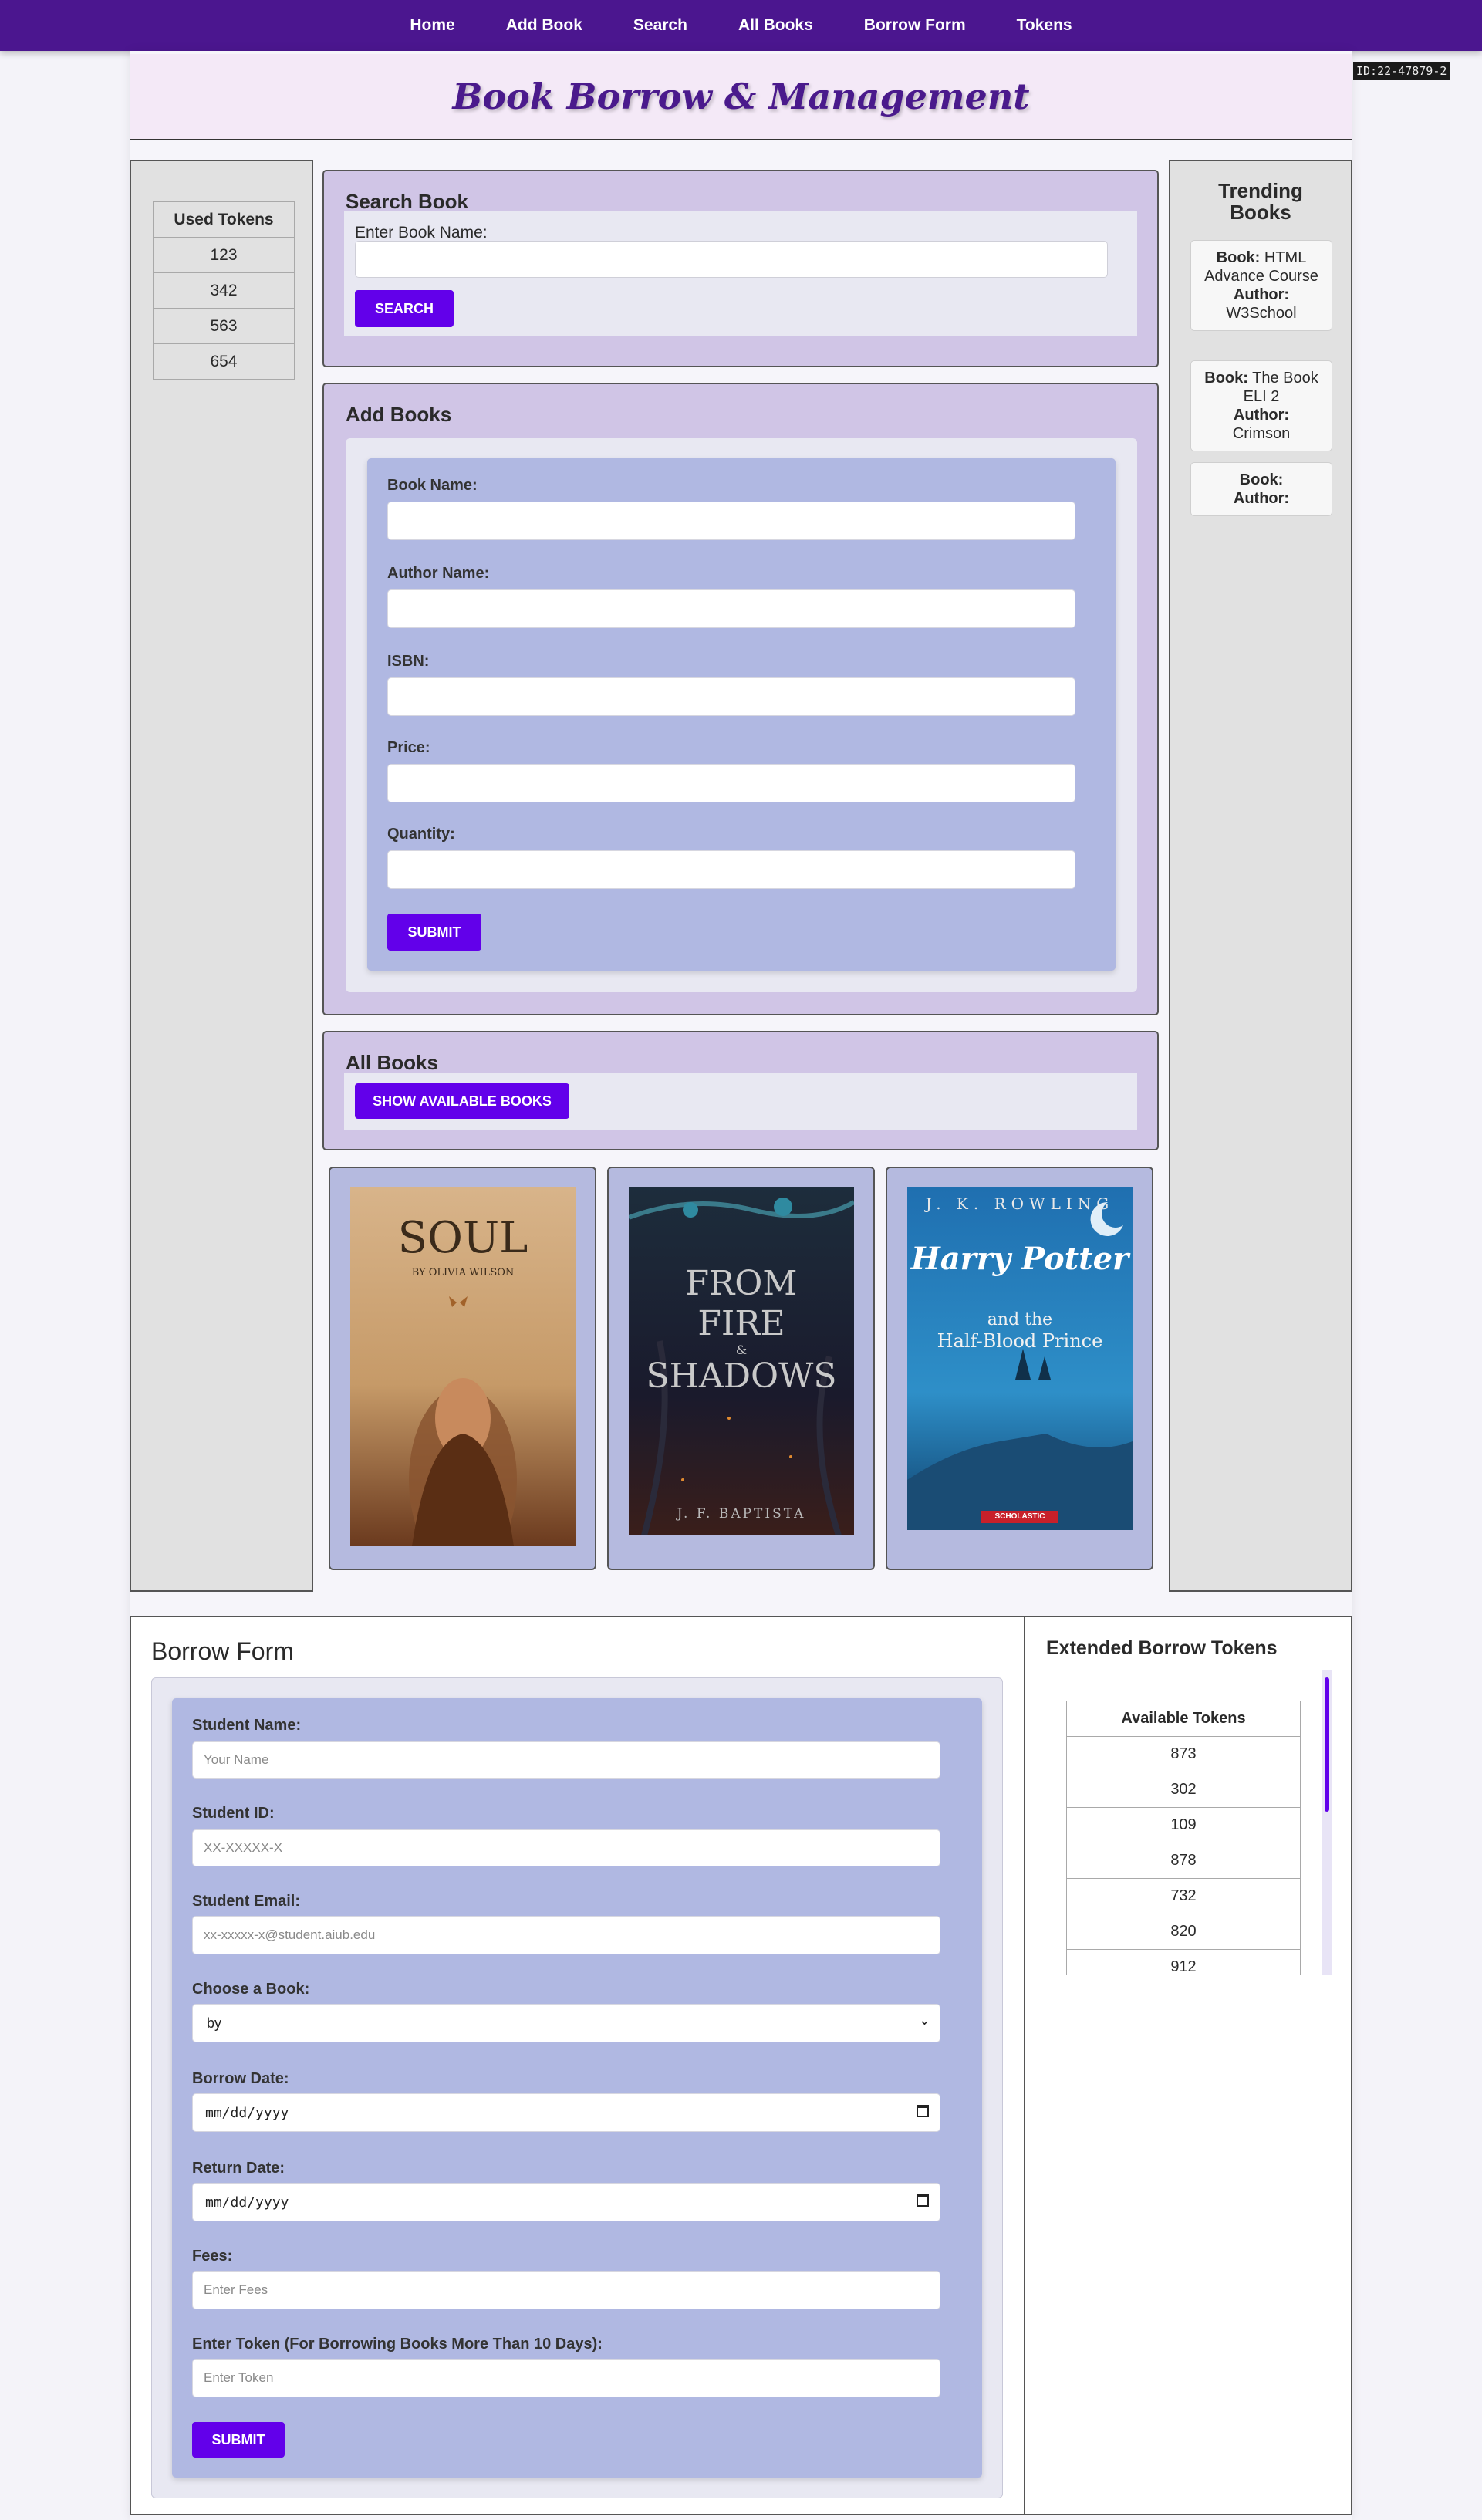 The image size is (1482, 2520). Describe the element at coordinates (566, 2202) in the screenshot. I see `return-date-input: mm/dd/yyyy` at that location.